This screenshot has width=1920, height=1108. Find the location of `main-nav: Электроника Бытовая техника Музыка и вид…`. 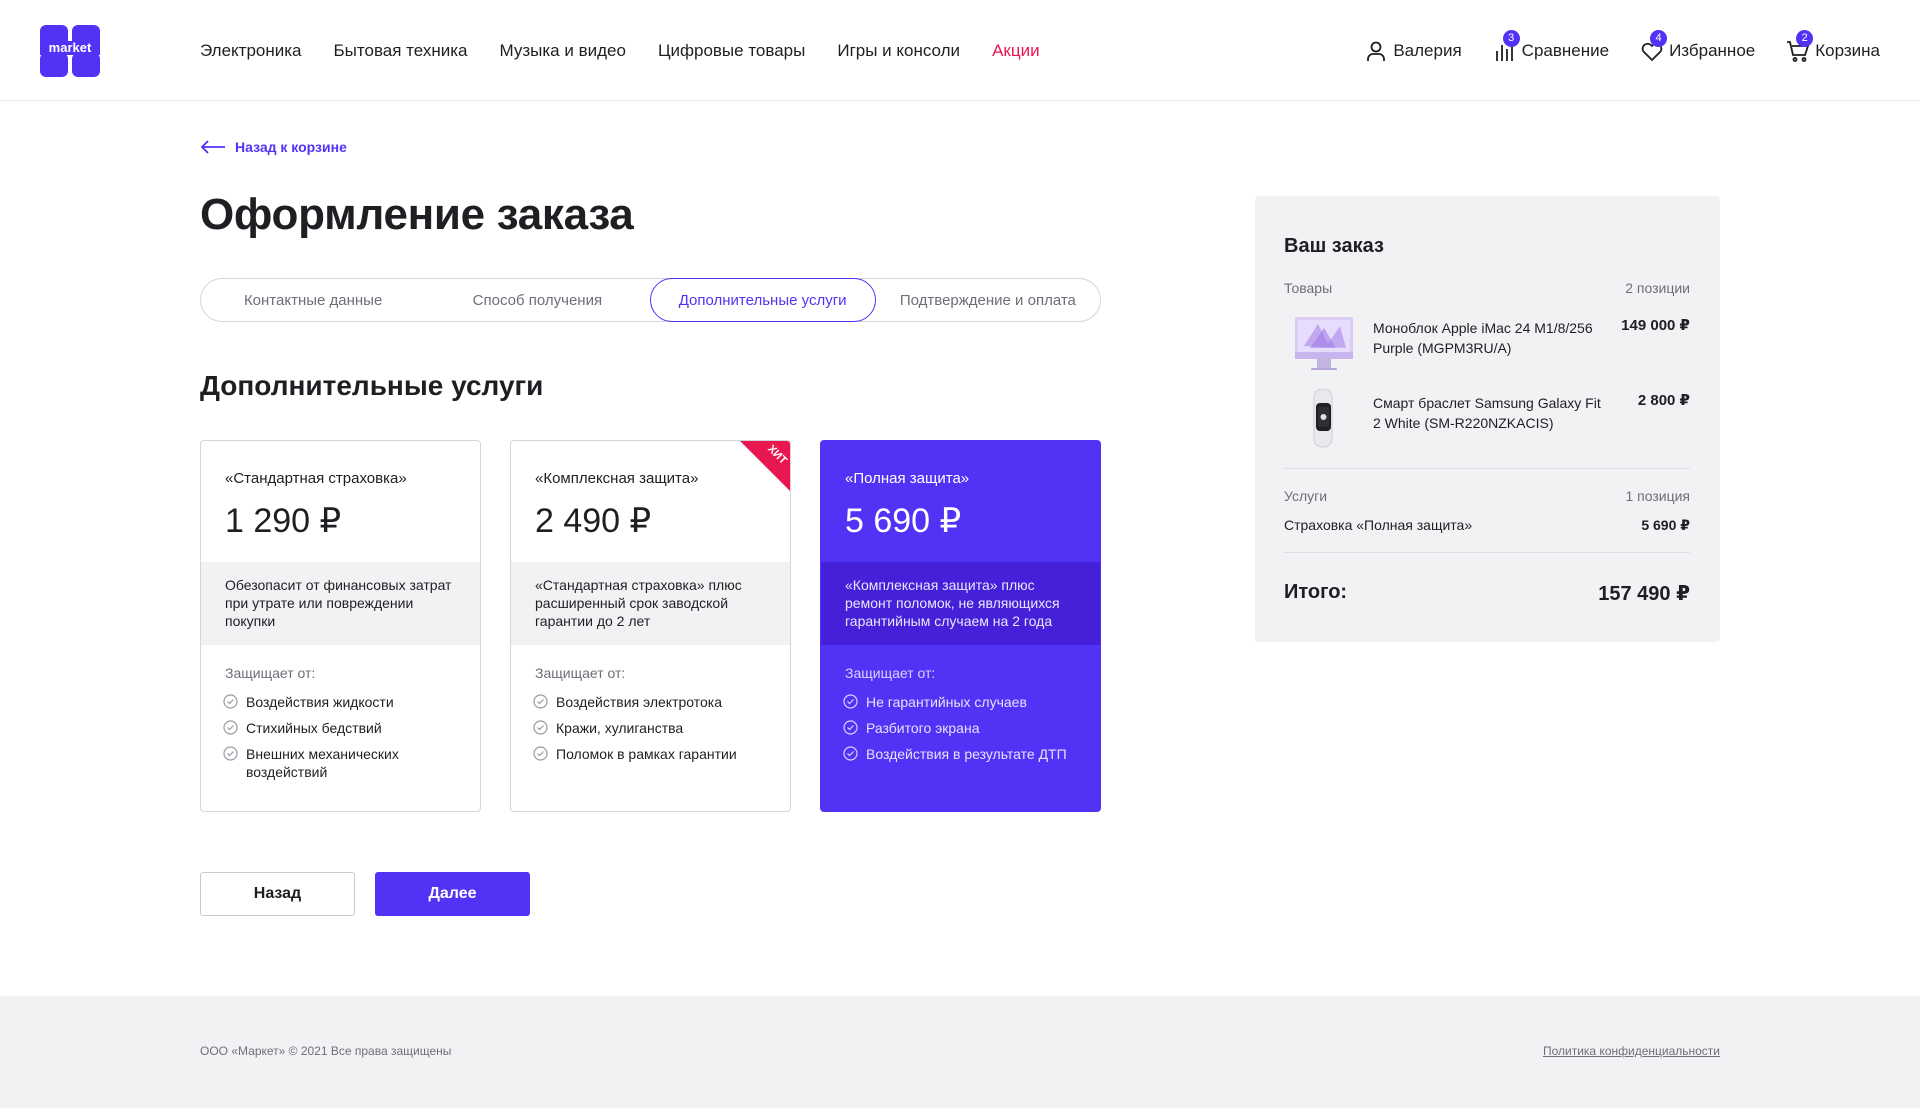

main-nav: Электроника Бытовая техника Музыка и вид… is located at coordinates (636, 50).